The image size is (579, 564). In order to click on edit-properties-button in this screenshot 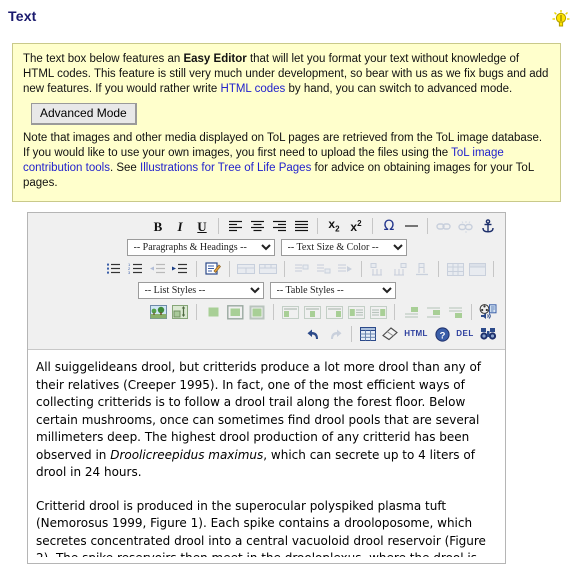, I will do `click(213, 269)`.